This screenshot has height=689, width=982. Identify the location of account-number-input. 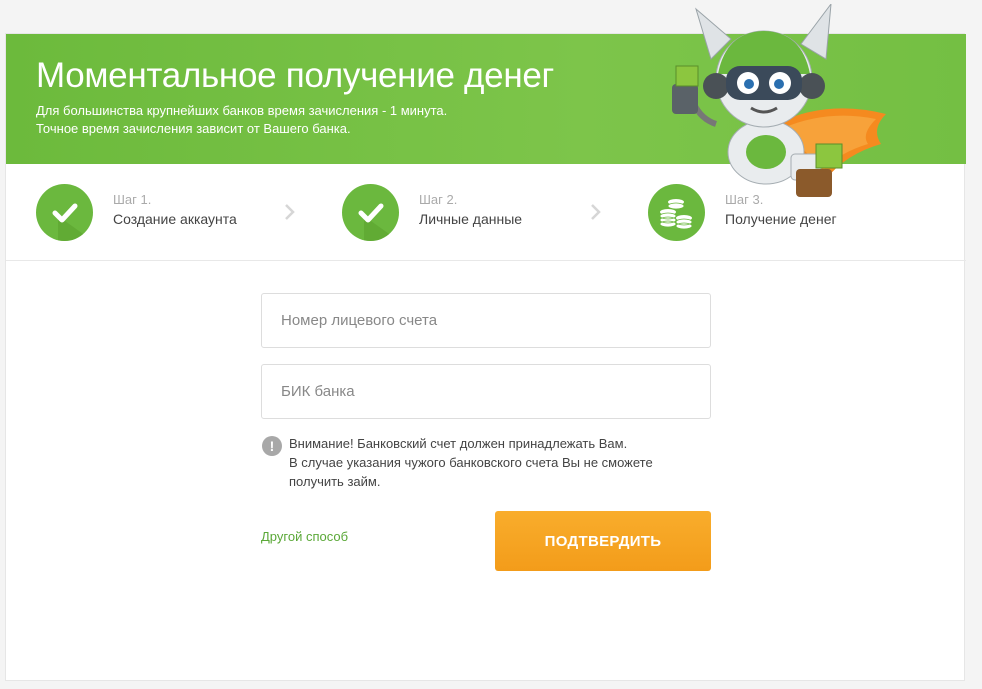
(486, 320).